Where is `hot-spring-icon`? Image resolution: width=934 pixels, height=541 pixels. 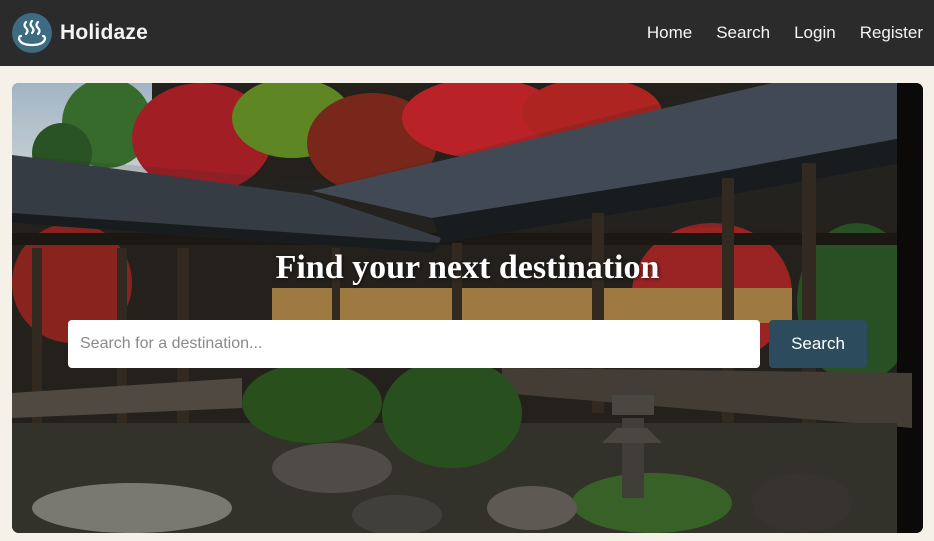 hot-spring-icon is located at coordinates (32, 33).